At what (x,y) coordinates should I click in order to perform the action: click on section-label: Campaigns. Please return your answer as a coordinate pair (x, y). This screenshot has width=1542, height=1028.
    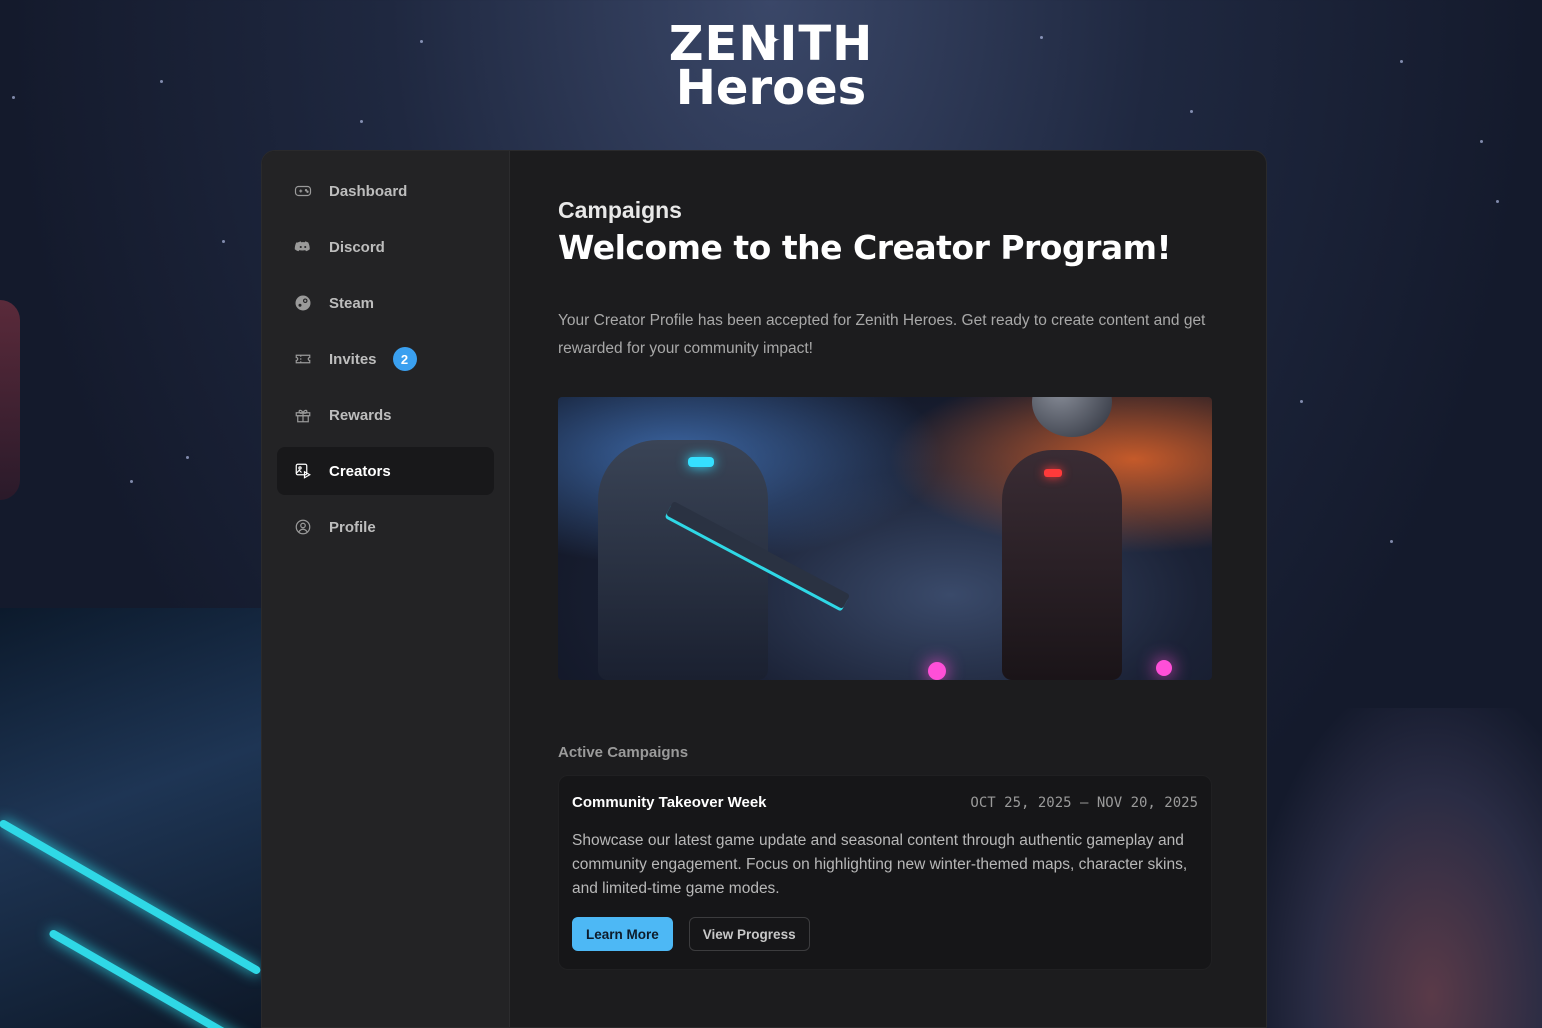
    Looking at the image, I should click on (620, 210).